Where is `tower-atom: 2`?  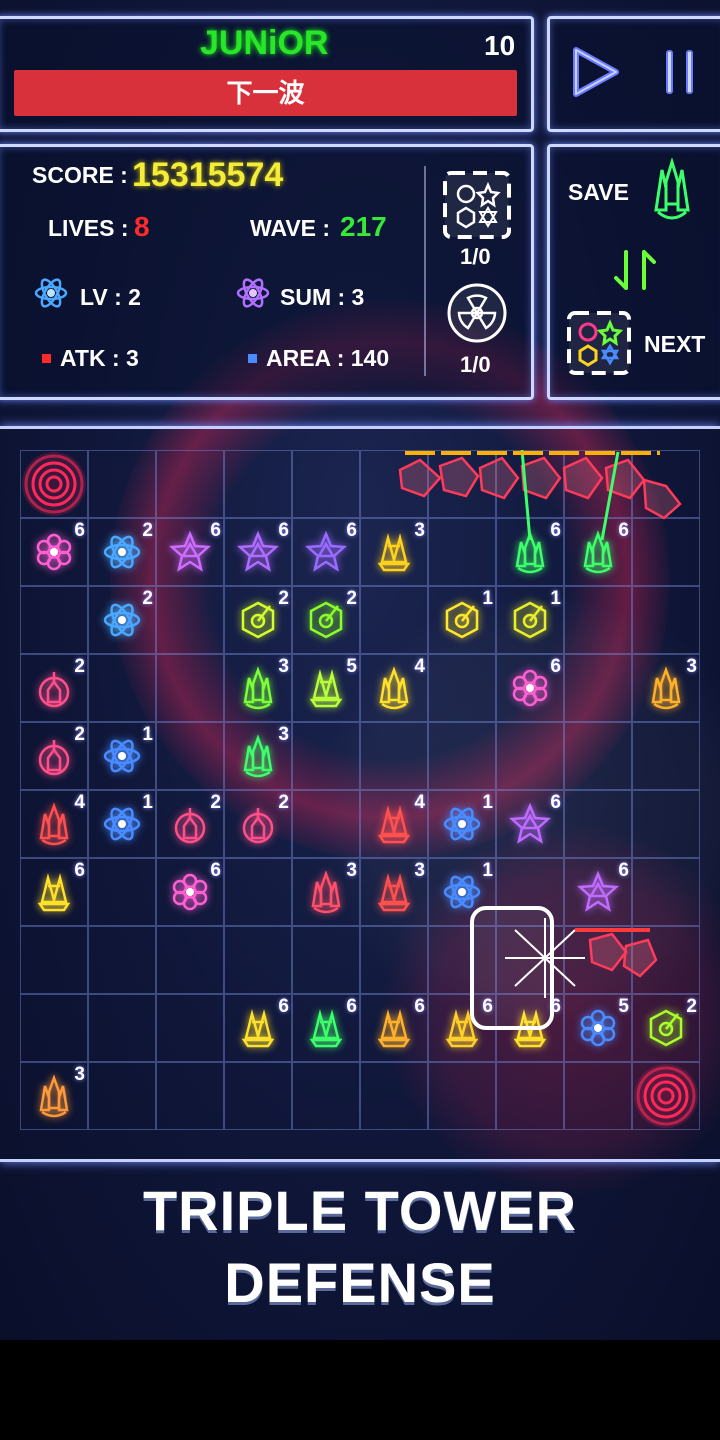
tower-atom: 2 is located at coordinates (122, 620).